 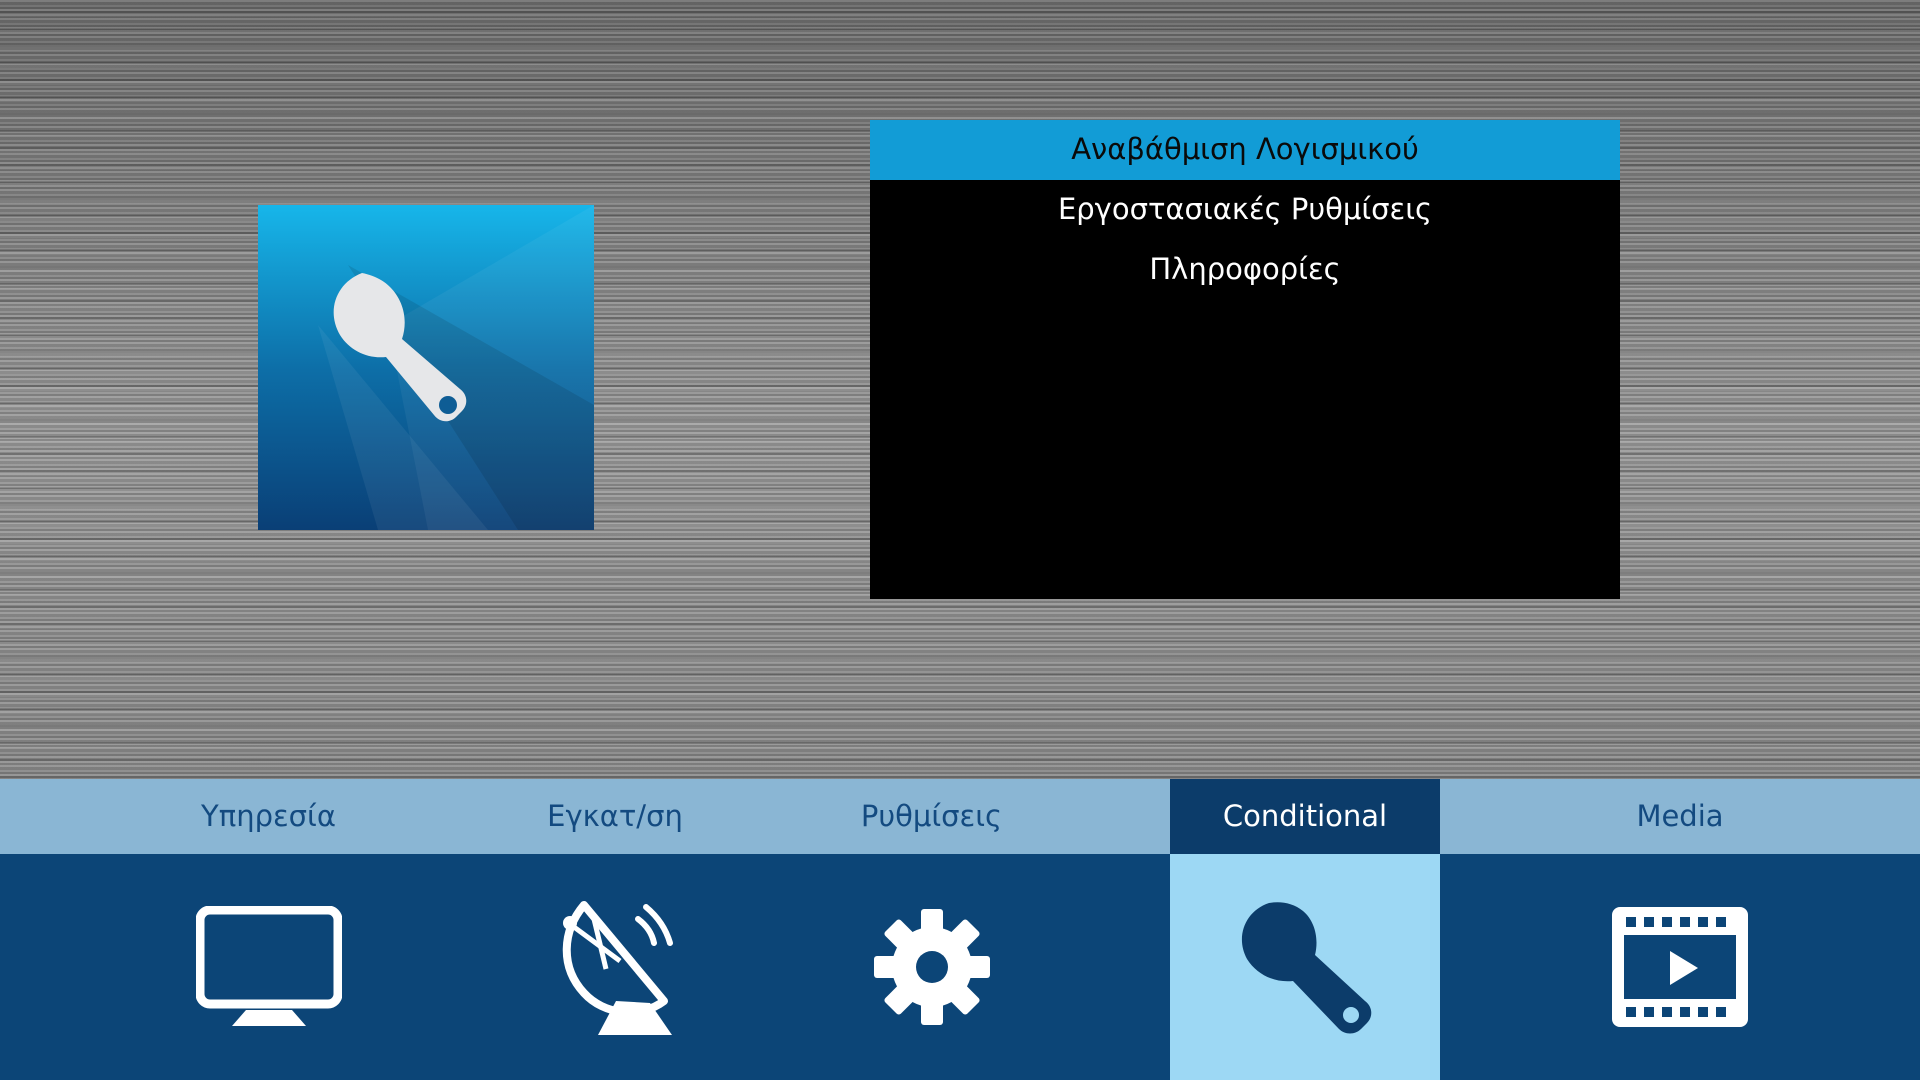 What do you see at coordinates (1680, 816) in the screenshot?
I see `tab-media-label: Media` at bounding box center [1680, 816].